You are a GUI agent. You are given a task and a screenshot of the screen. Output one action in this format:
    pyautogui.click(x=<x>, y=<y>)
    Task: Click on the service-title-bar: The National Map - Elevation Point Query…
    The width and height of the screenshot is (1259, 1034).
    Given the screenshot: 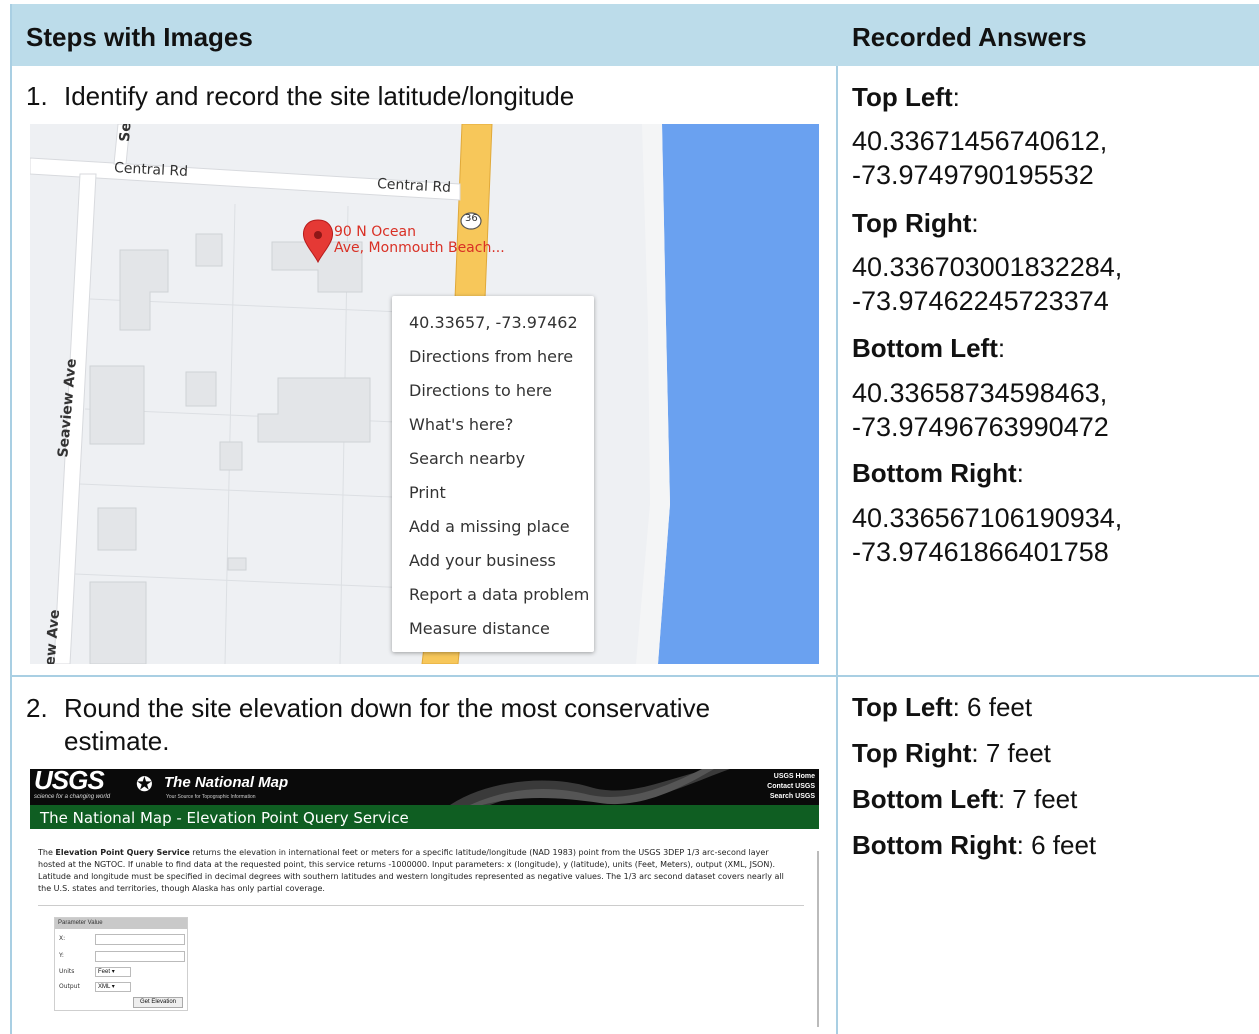 What is the action you would take?
    pyautogui.click(x=424, y=817)
    